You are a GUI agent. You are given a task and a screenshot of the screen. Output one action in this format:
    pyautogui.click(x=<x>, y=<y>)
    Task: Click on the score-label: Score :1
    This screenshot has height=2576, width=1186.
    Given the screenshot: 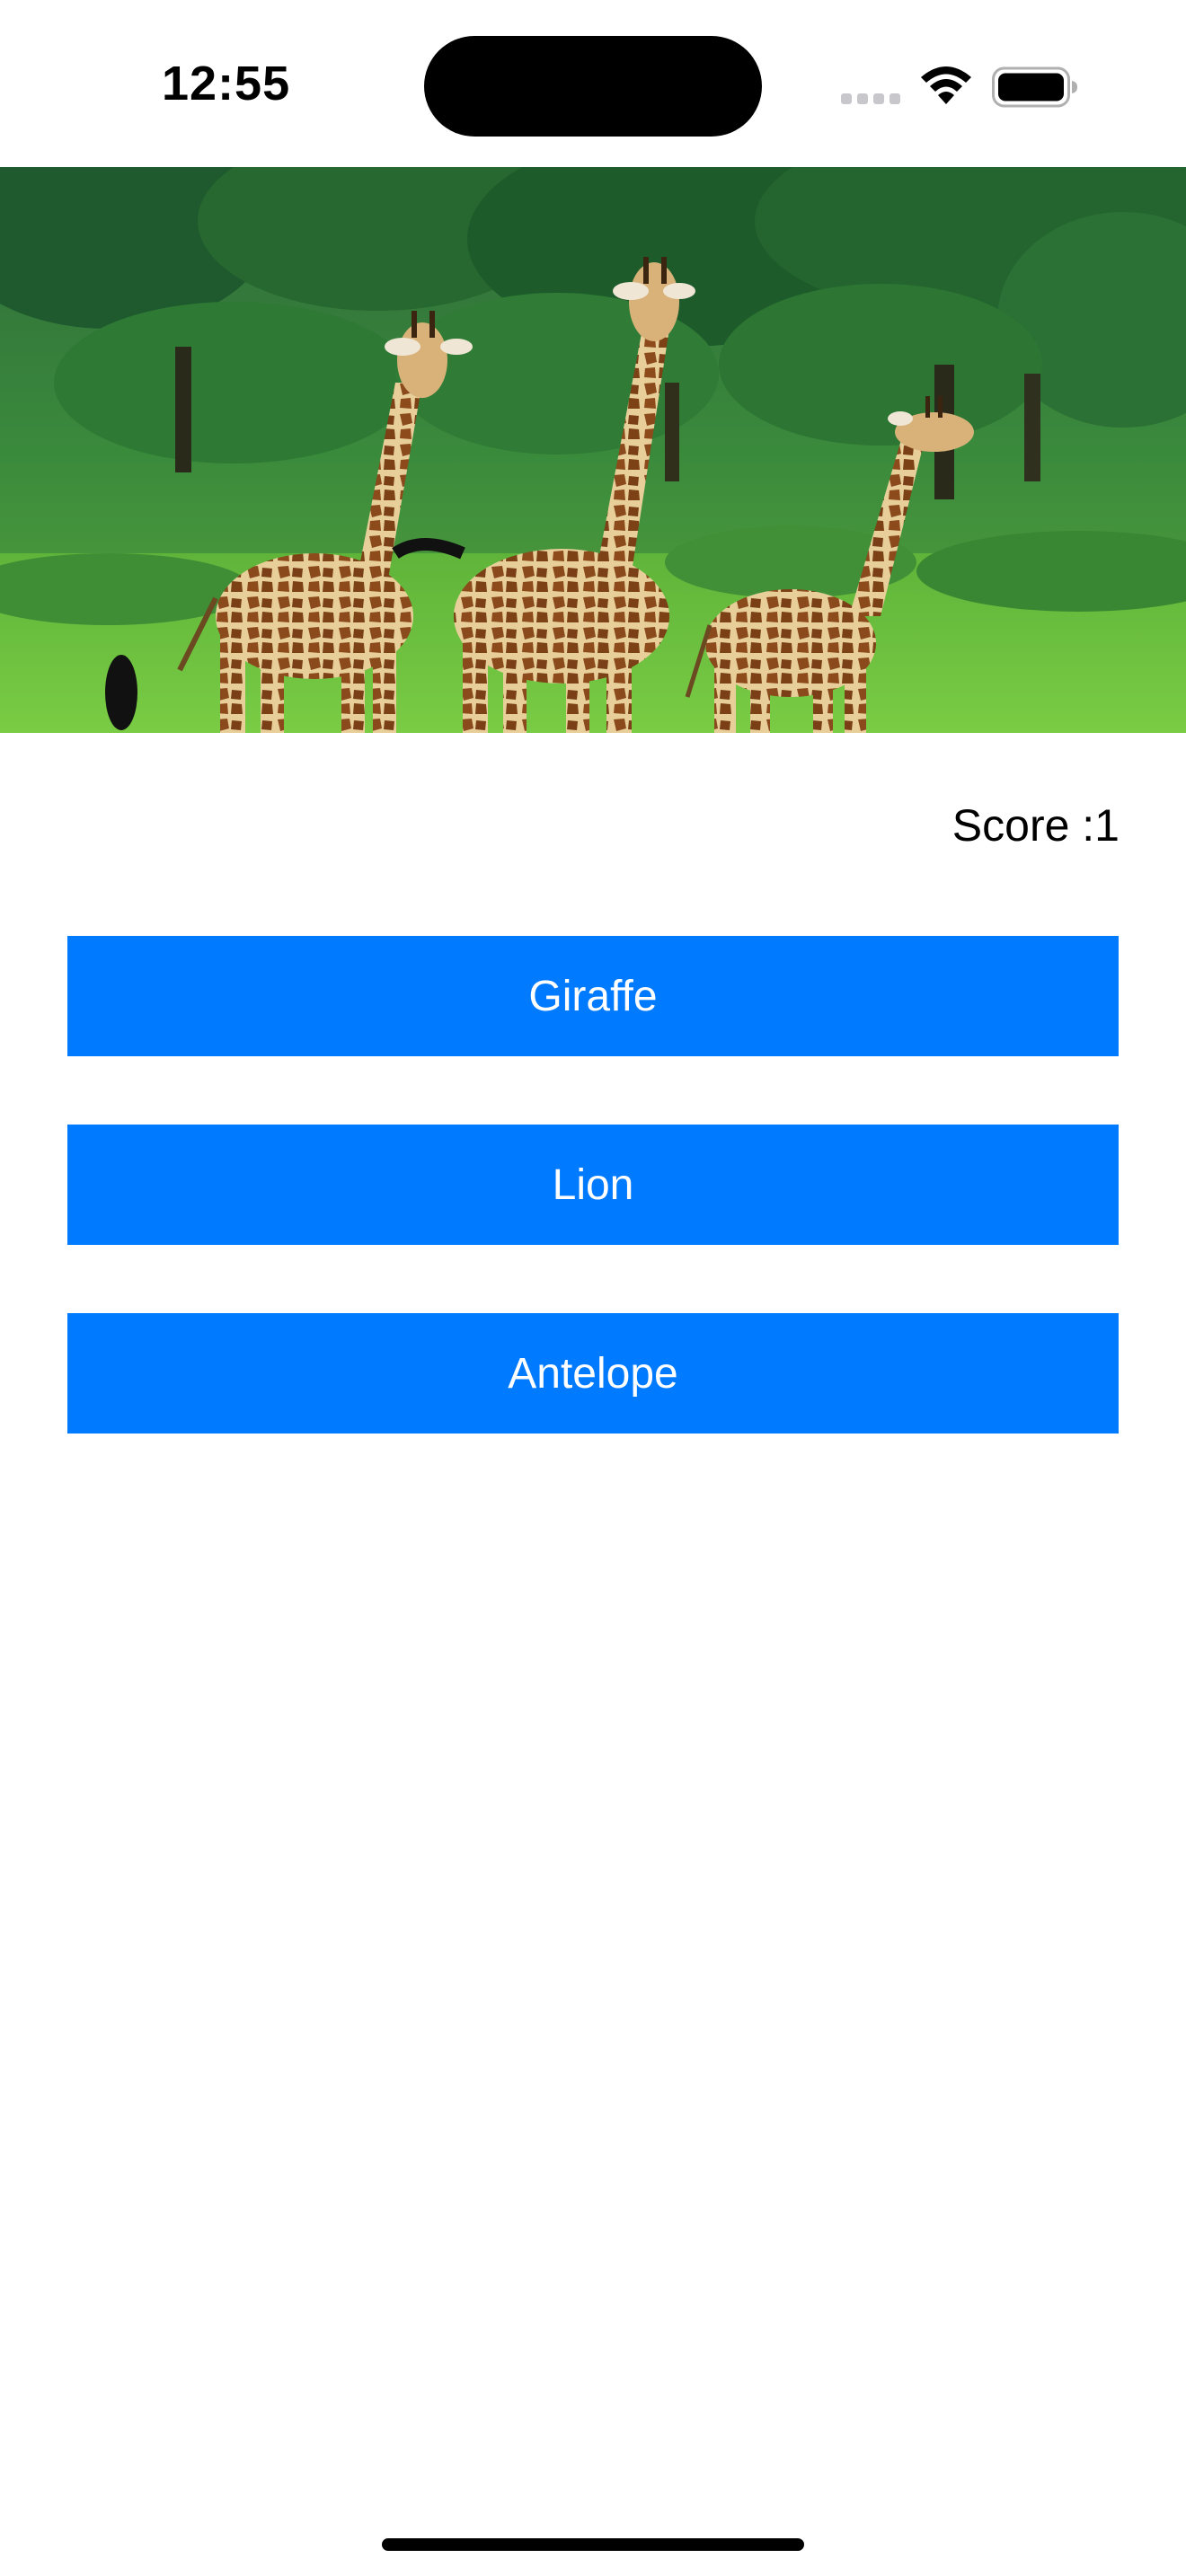 What is the action you would take?
    pyautogui.click(x=1035, y=825)
    